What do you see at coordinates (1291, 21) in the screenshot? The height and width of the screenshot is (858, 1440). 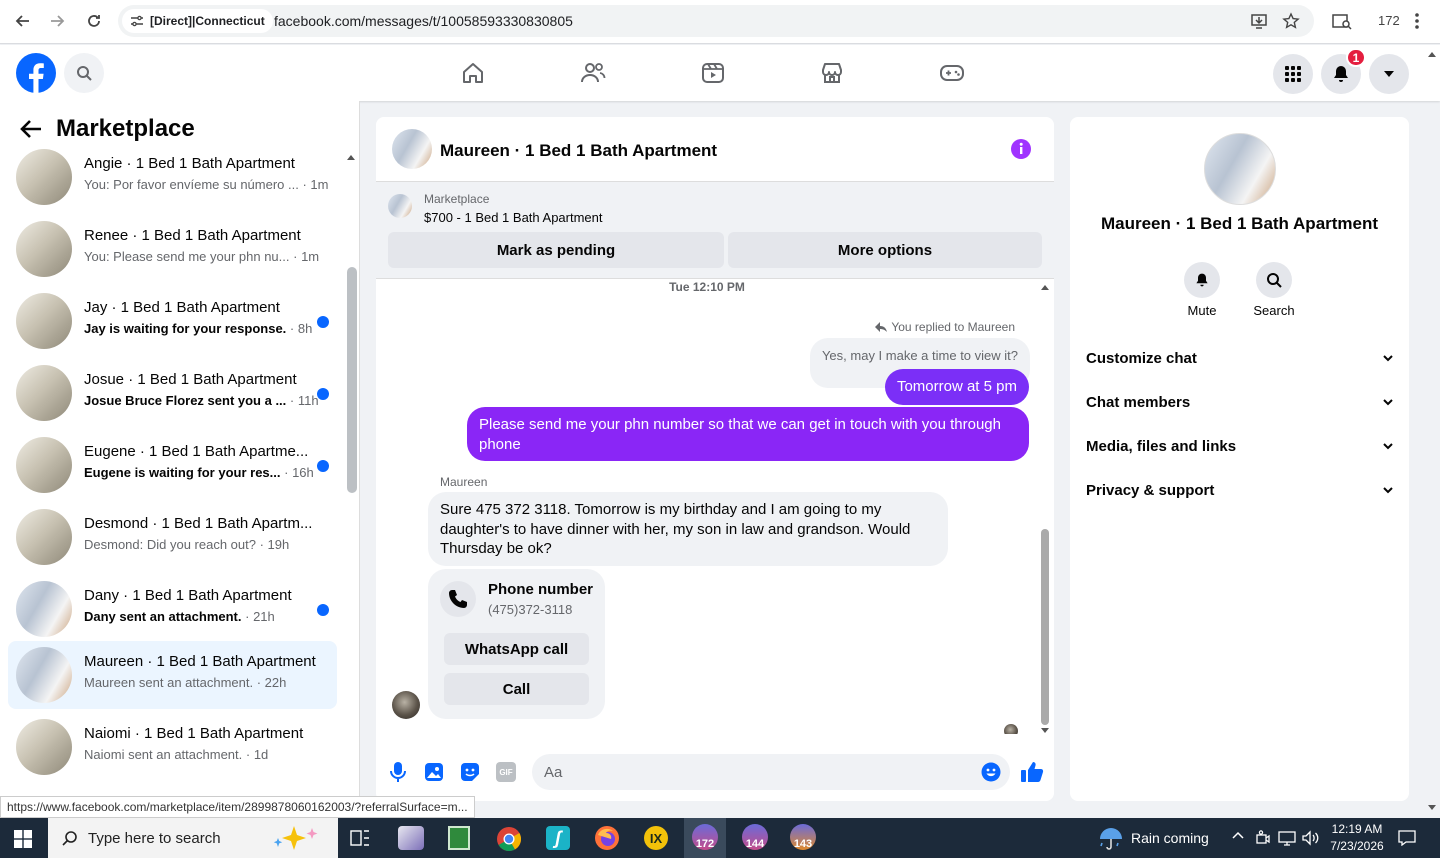 I see `bookmark-star-icon` at bounding box center [1291, 21].